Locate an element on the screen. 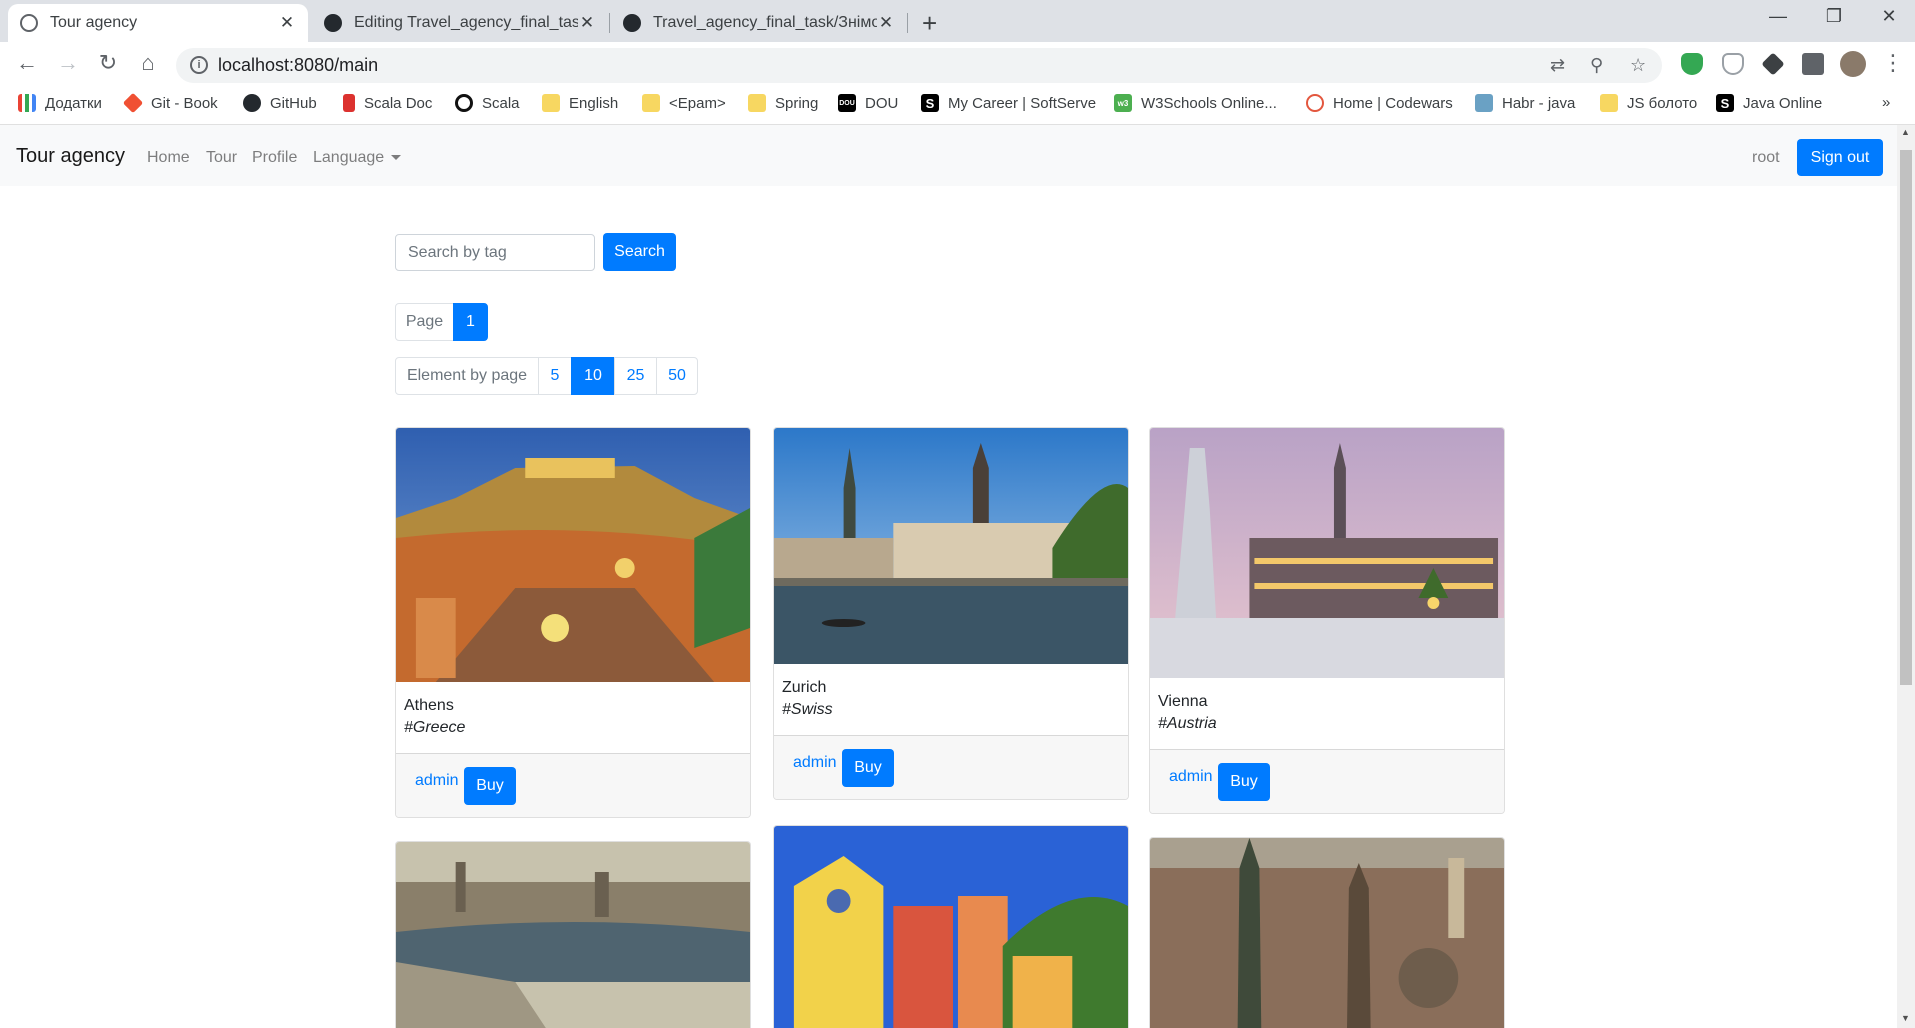 Image resolution: width=1915 pixels, height=1028 pixels. new-tab-icon: + is located at coordinates (929, 23).